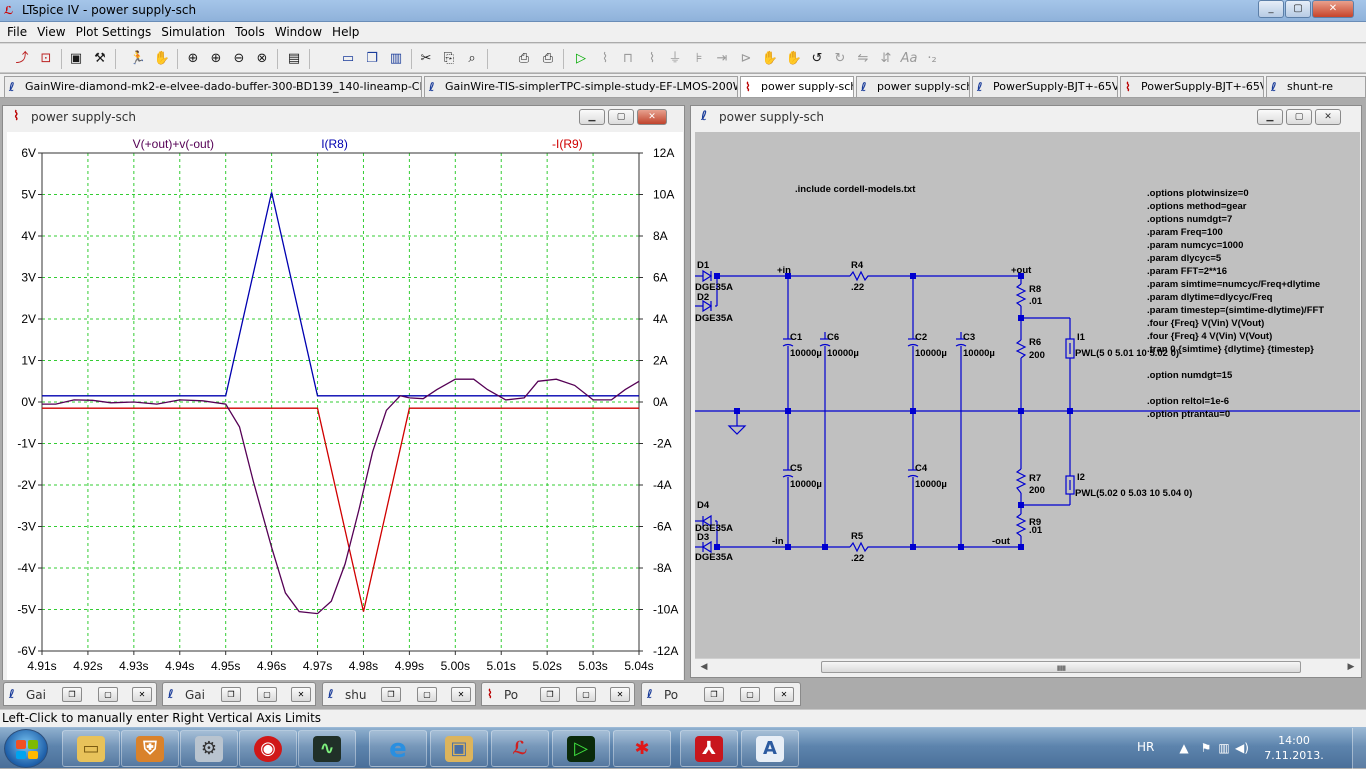 This screenshot has height=769, width=1366. What do you see at coordinates (348, 59) in the screenshot?
I see `tile-horizontal-icon: ▭` at bounding box center [348, 59].